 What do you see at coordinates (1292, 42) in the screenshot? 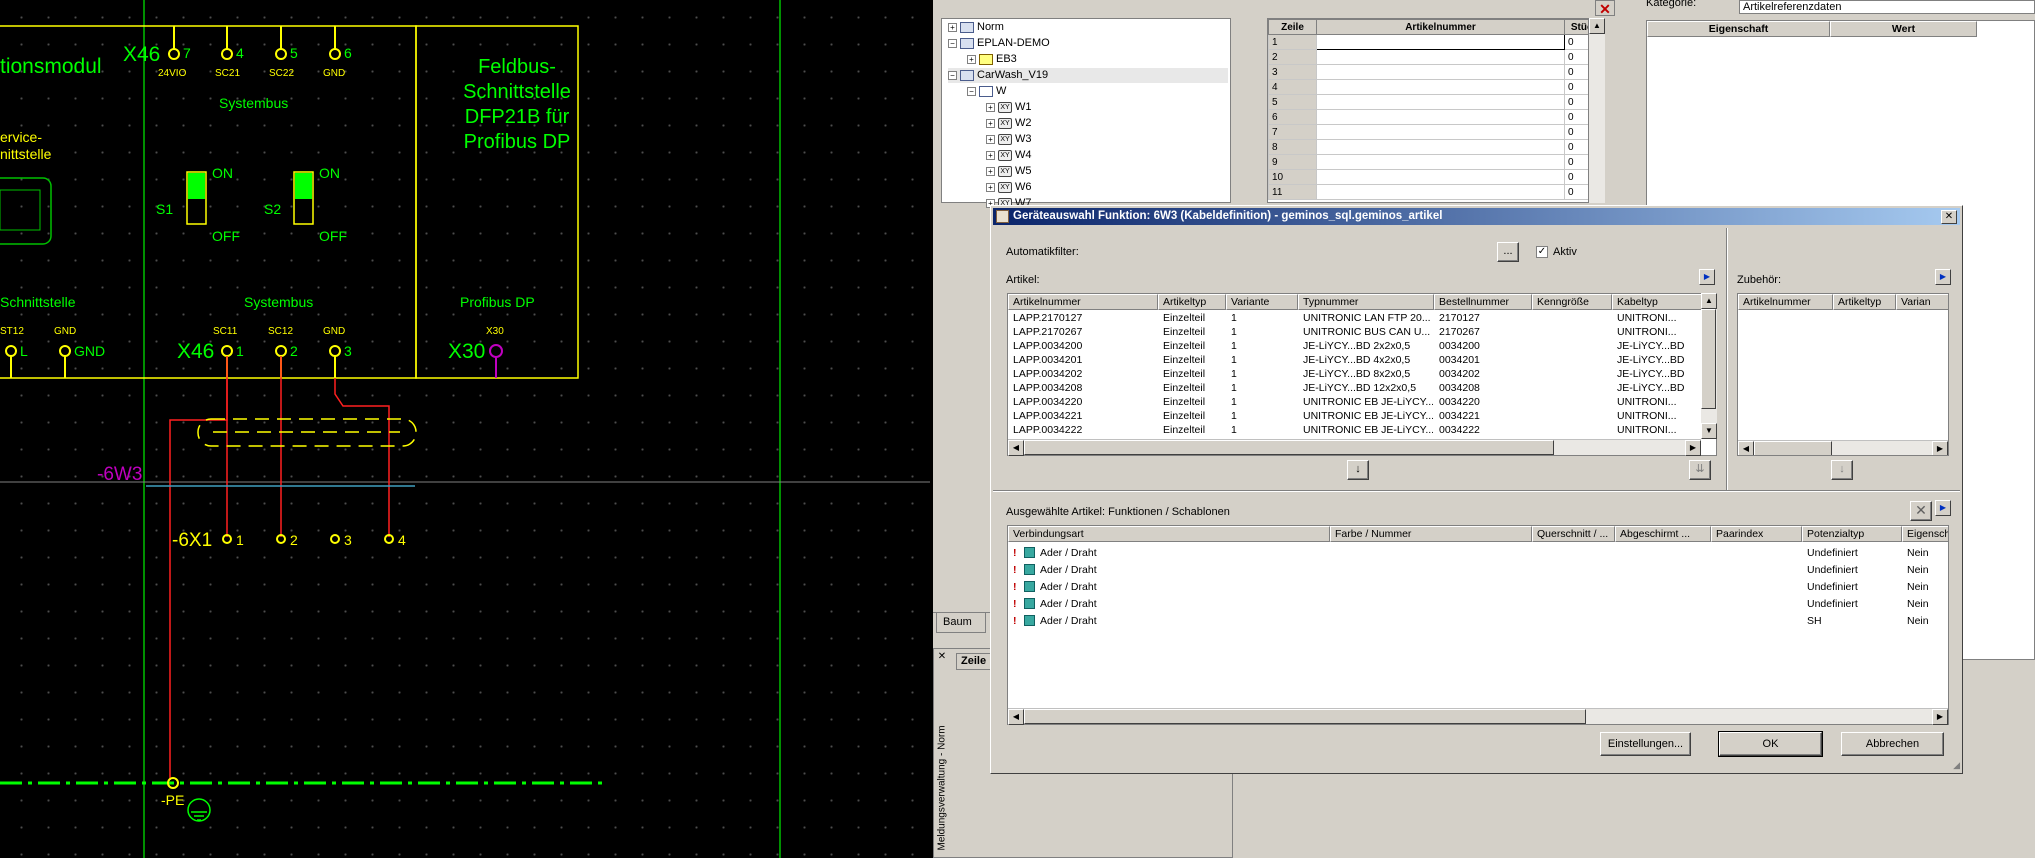
I see `grid-cell: 1` at bounding box center [1292, 42].